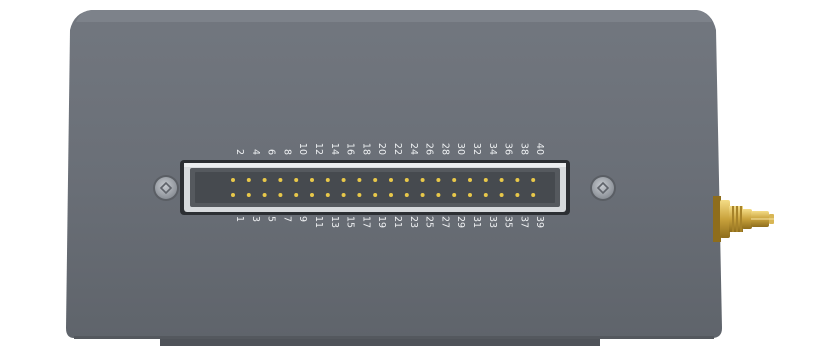  Describe the element at coordinates (429, 222) in the screenshot. I see `pin-label-25: 25` at that location.